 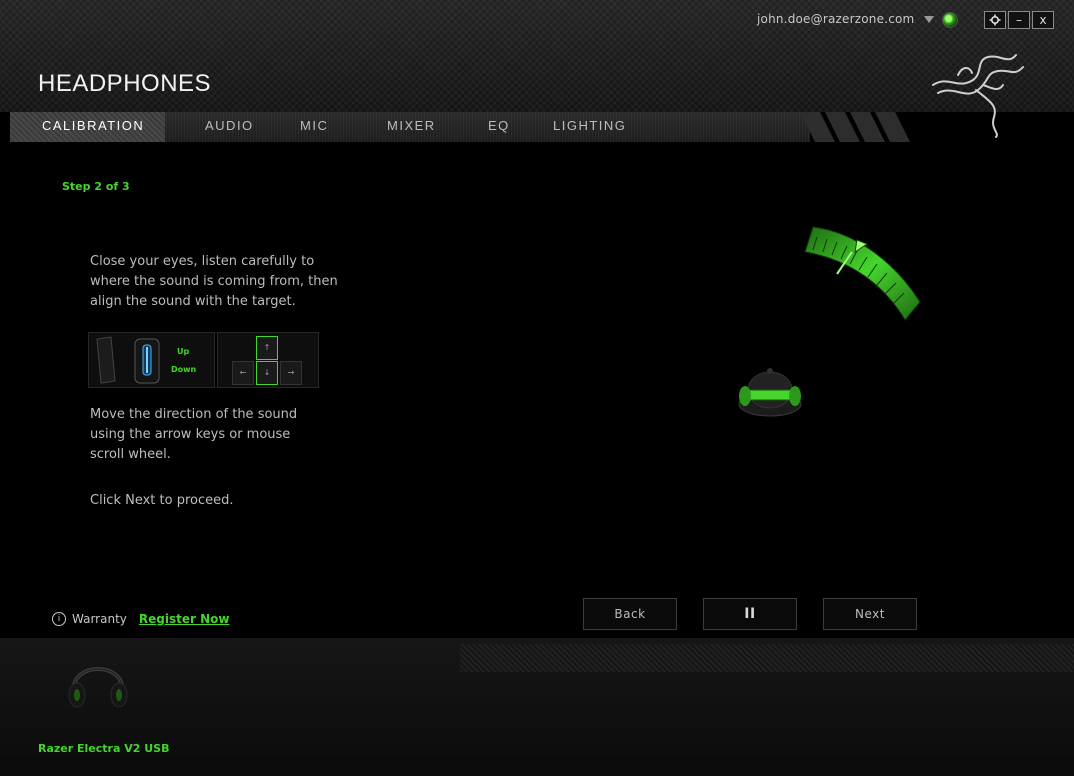 I want to click on online-status-icon, so click(x=950, y=20).